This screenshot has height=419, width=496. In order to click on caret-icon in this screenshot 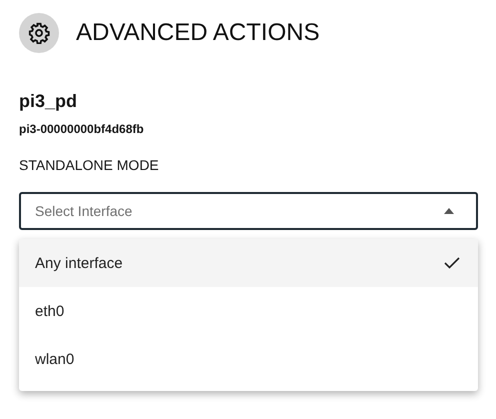, I will do `click(449, 211)`.